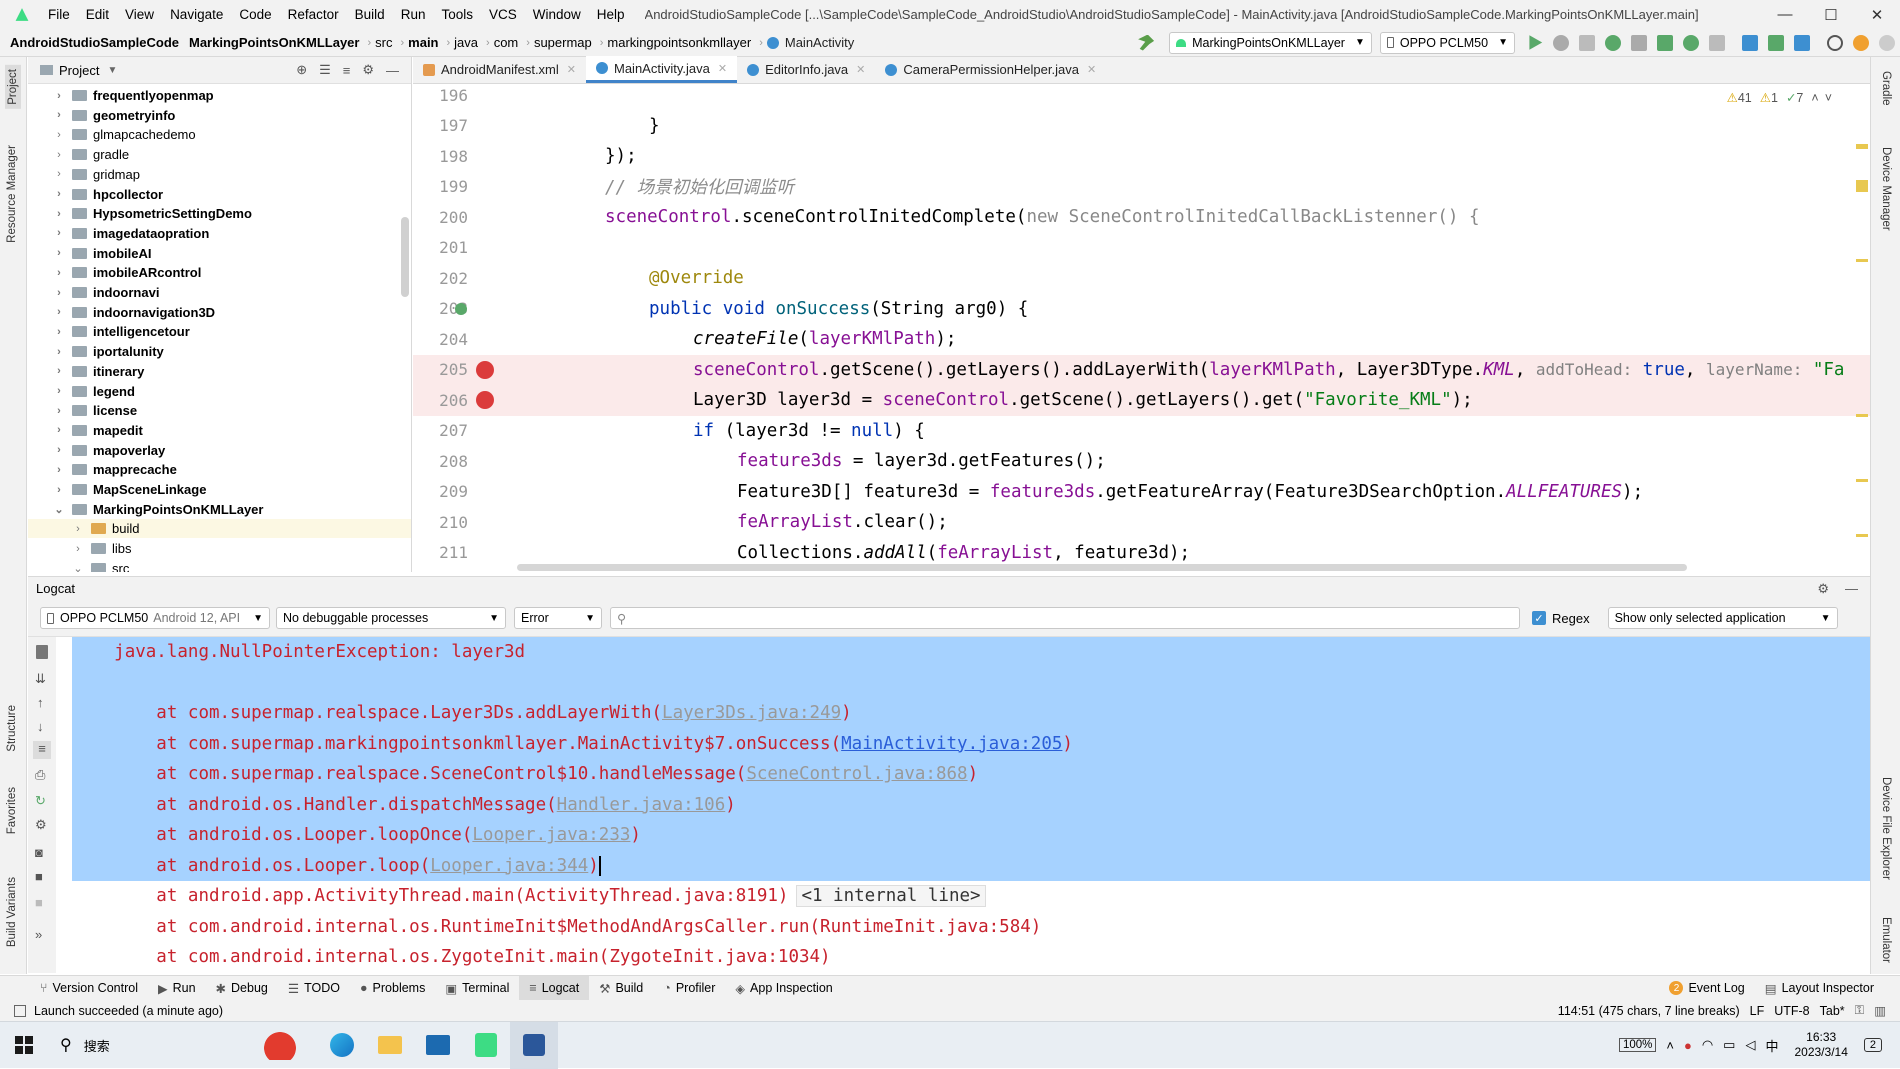 This screenshot has height=1069, width=1900. Describe the element at coordinates (219, 529) in the screenshot. I see `tree-item: › build` at that location.